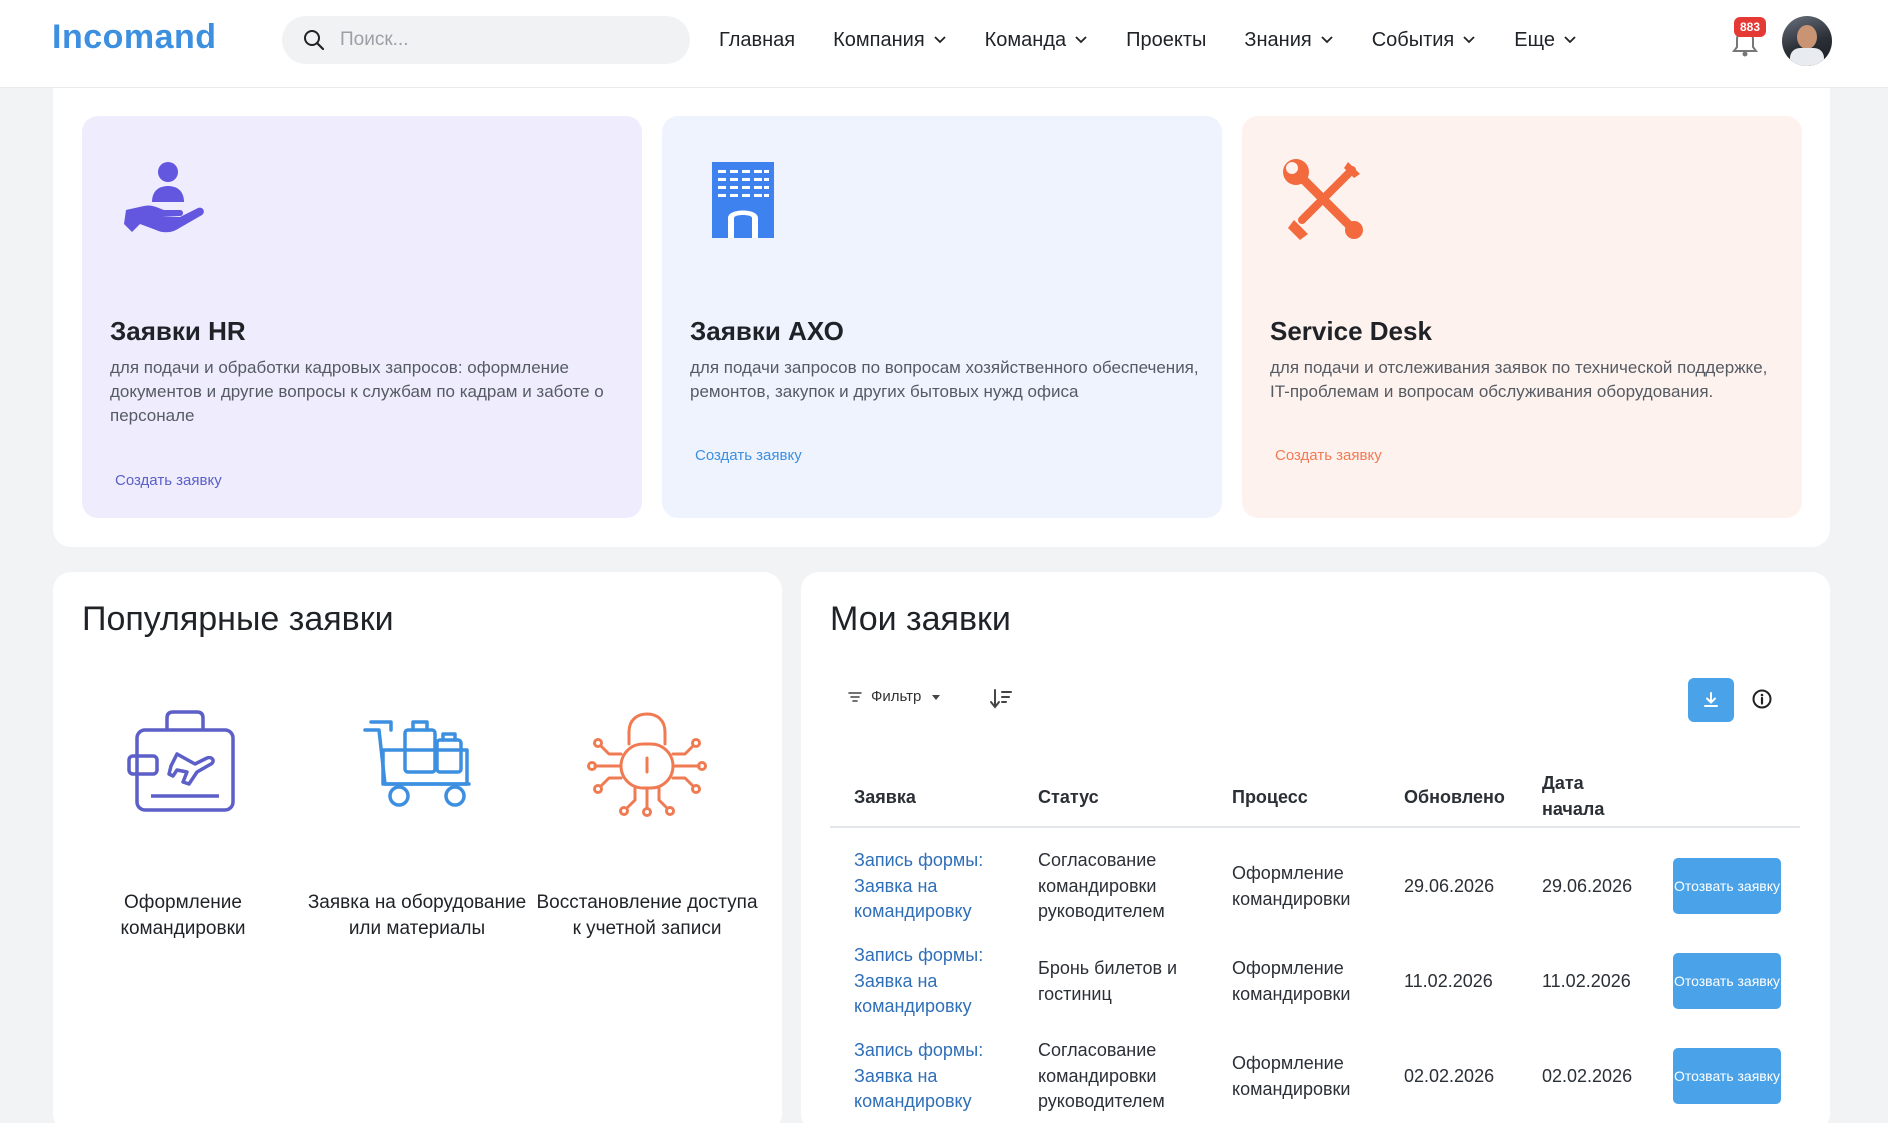 This screenshot has width=1888, height=1123. I want to click on nav-home: Главная, so click(757, 40).